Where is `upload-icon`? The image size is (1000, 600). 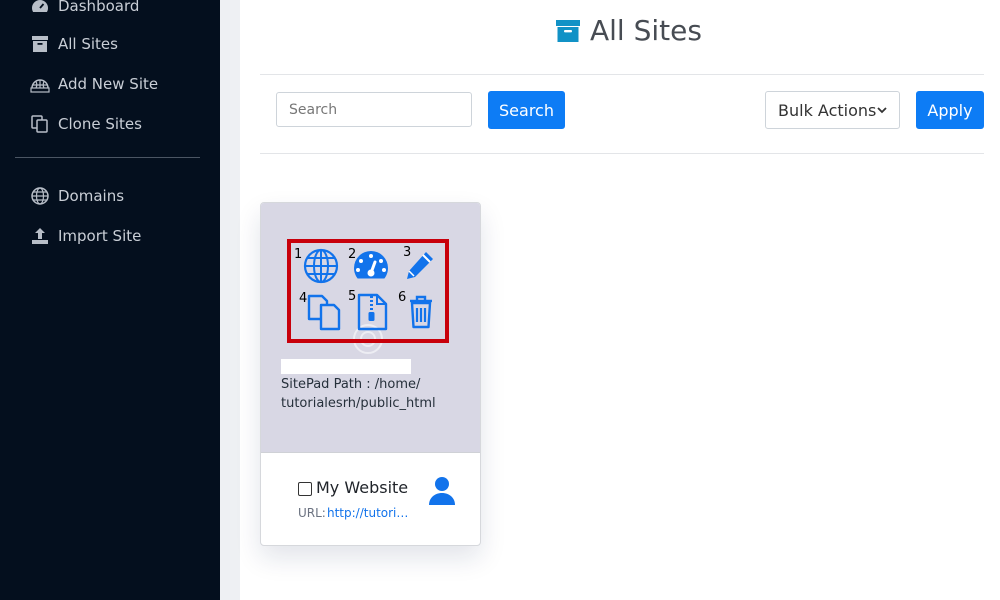 upload-icon is located at coordinates (40, 236).